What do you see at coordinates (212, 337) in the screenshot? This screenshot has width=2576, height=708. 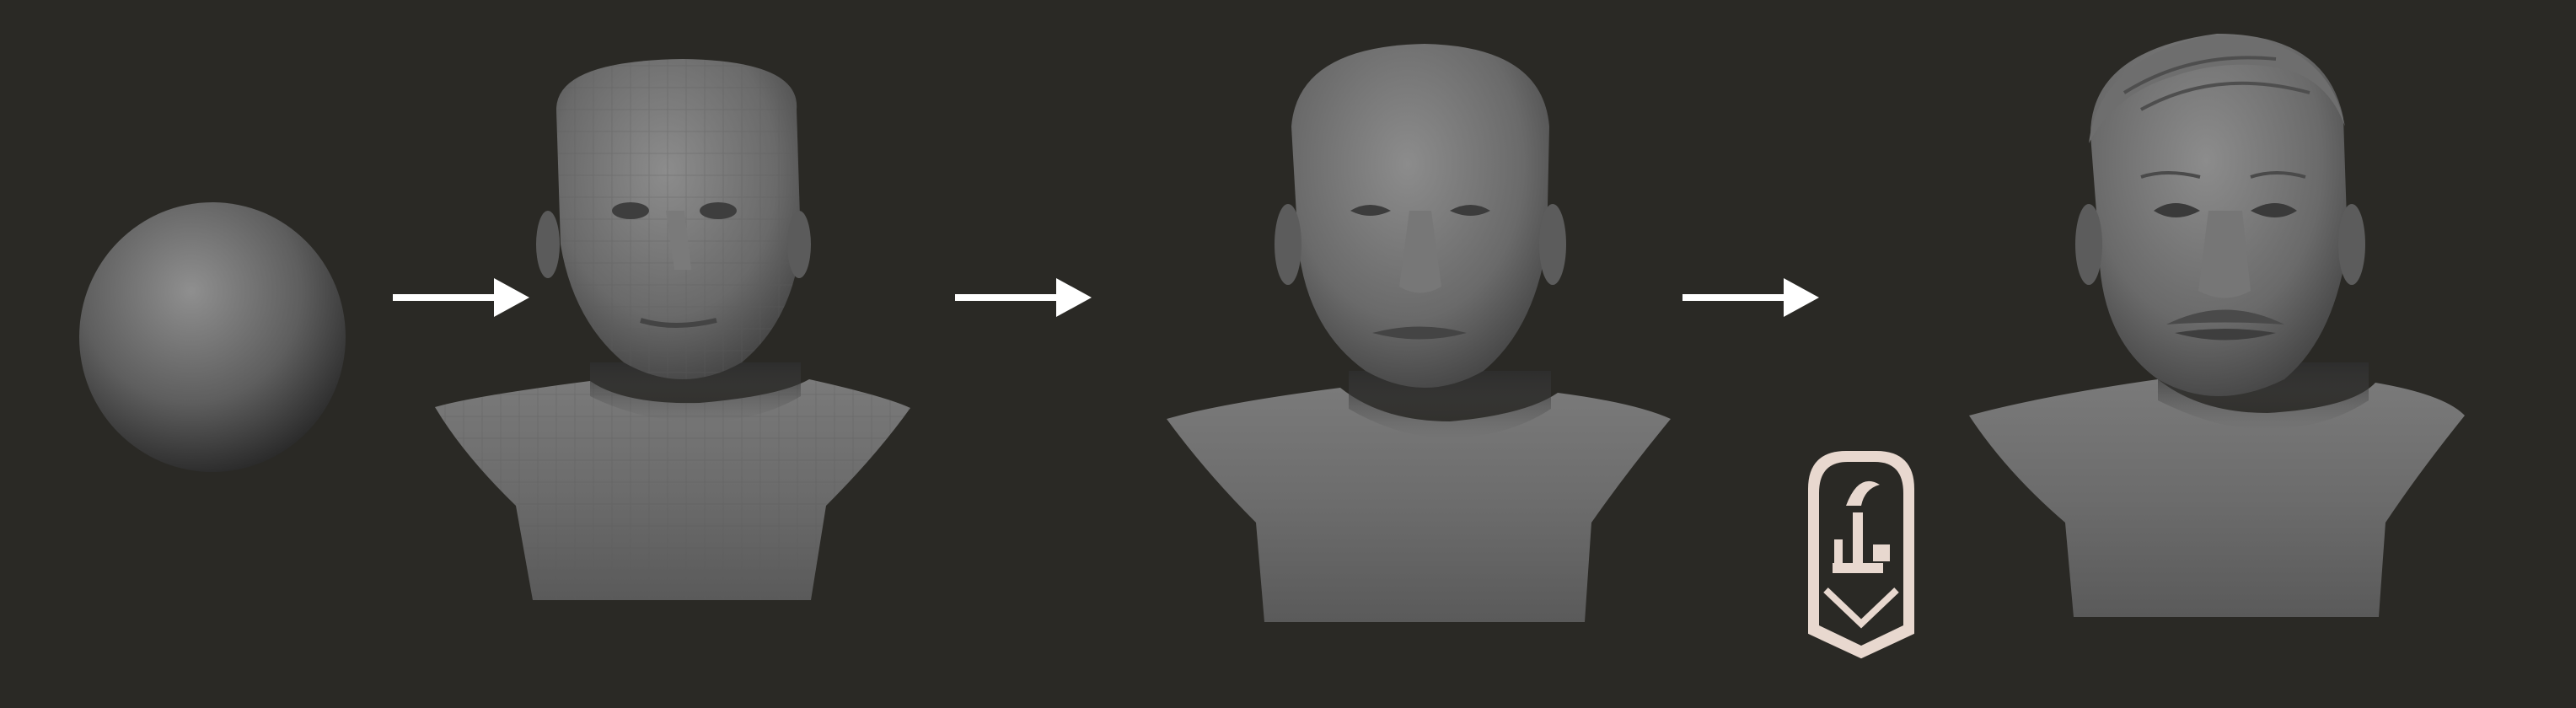 I see `sphere-model` at bounding box center [212, 337].